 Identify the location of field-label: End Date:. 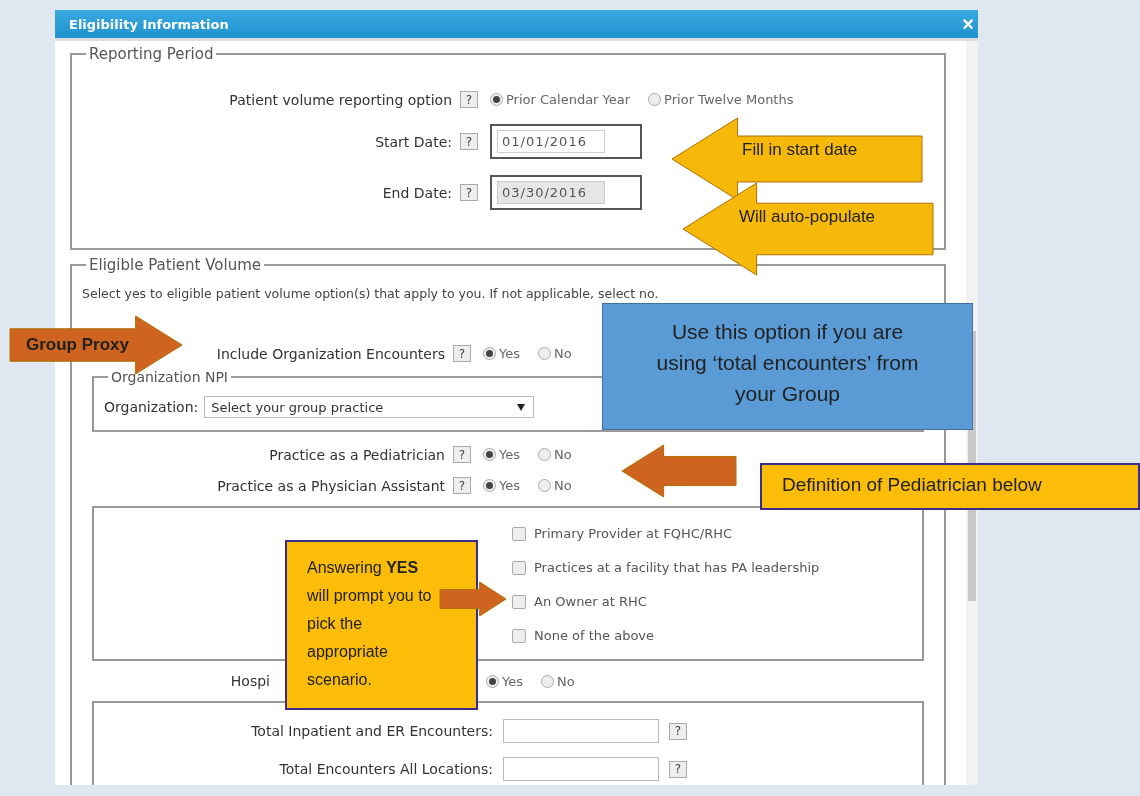
(417, 192).